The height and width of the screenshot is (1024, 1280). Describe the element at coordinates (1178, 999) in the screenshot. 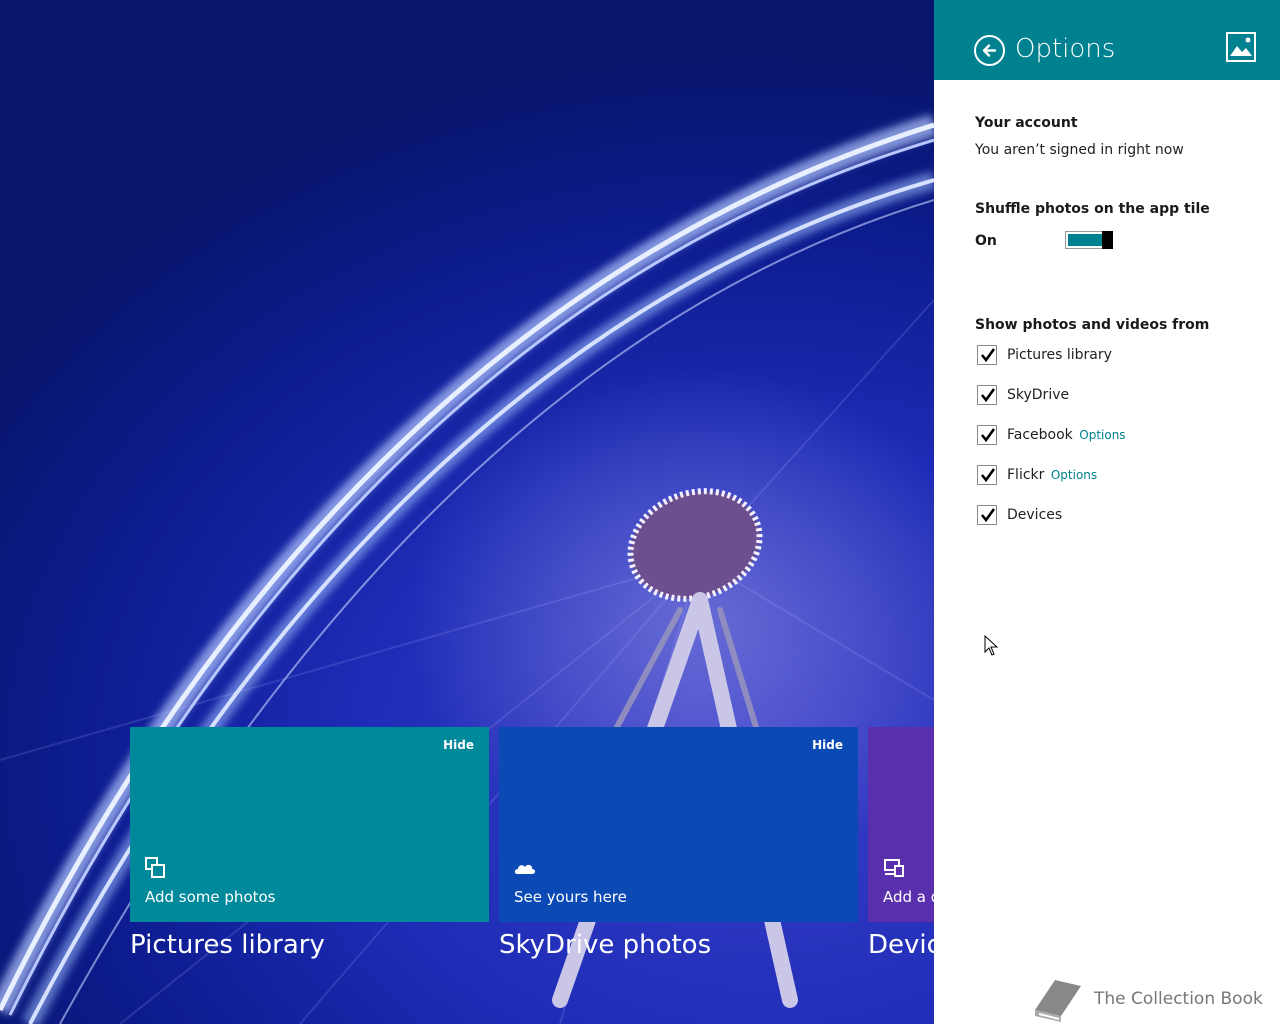

I see `watermark-text: The Collection Book` at that location.